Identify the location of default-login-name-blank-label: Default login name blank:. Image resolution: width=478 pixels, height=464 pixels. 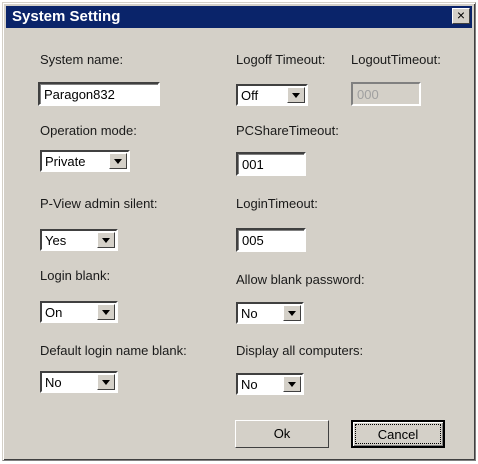
(113, 350).